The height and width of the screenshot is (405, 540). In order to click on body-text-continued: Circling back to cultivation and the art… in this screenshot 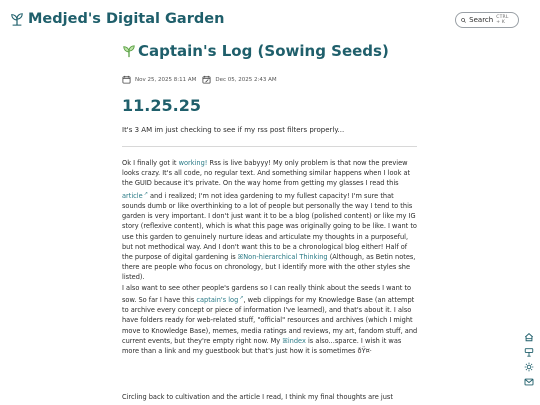, I will do `click(257, 397)`.